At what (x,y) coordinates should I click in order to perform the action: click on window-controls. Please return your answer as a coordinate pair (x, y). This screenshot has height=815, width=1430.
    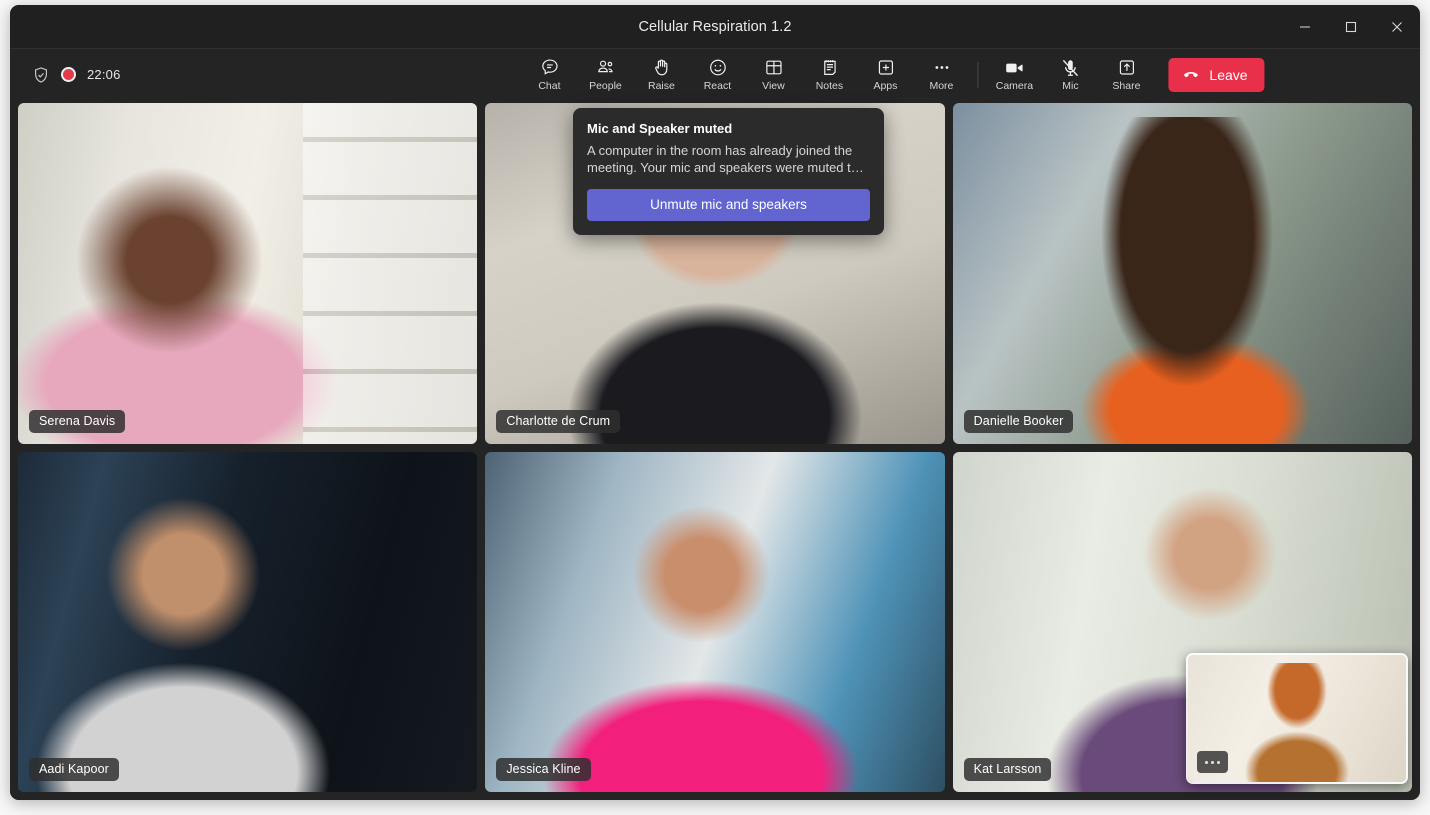
    Looking at the image, I should click on (1351, 26).